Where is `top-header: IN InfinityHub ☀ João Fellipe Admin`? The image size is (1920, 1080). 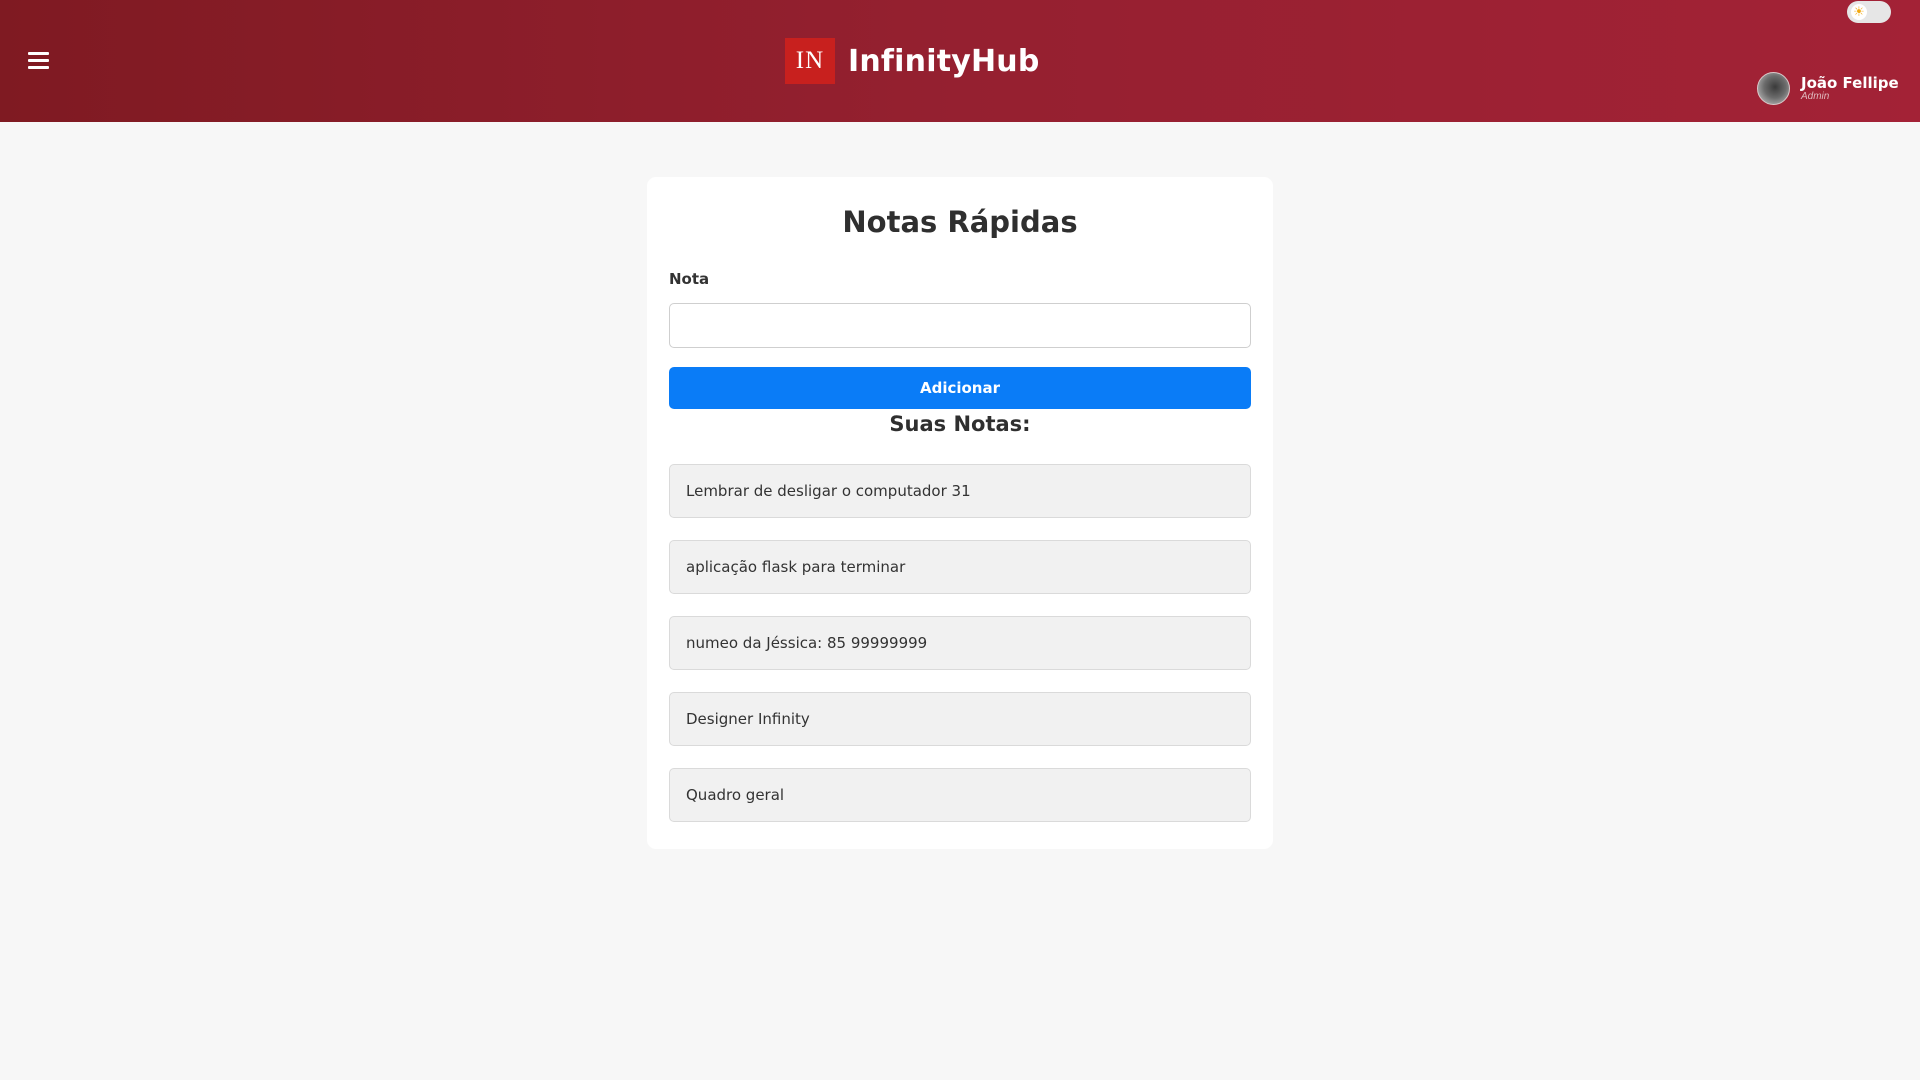
top-header: IN InfinityHub ☀ João Fellipe Admin is located at coordinates (960, 61).